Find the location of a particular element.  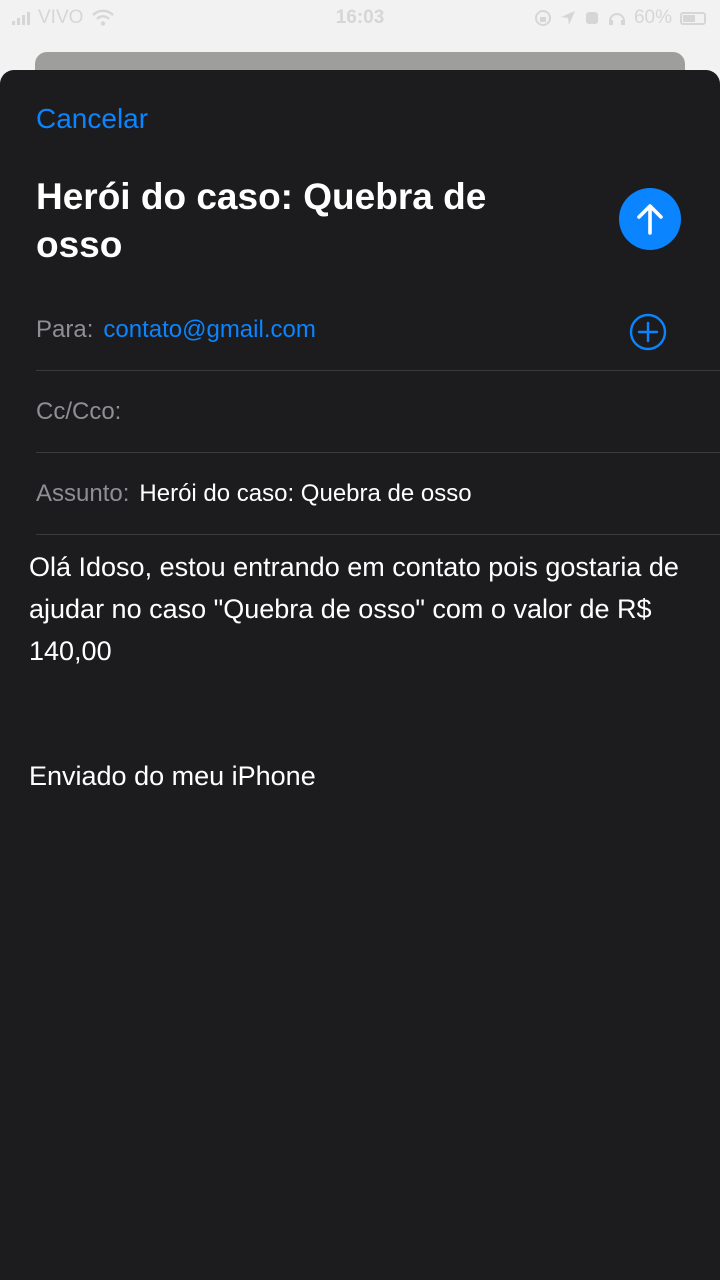

add-contact-button is located at coordinates (648, 332).